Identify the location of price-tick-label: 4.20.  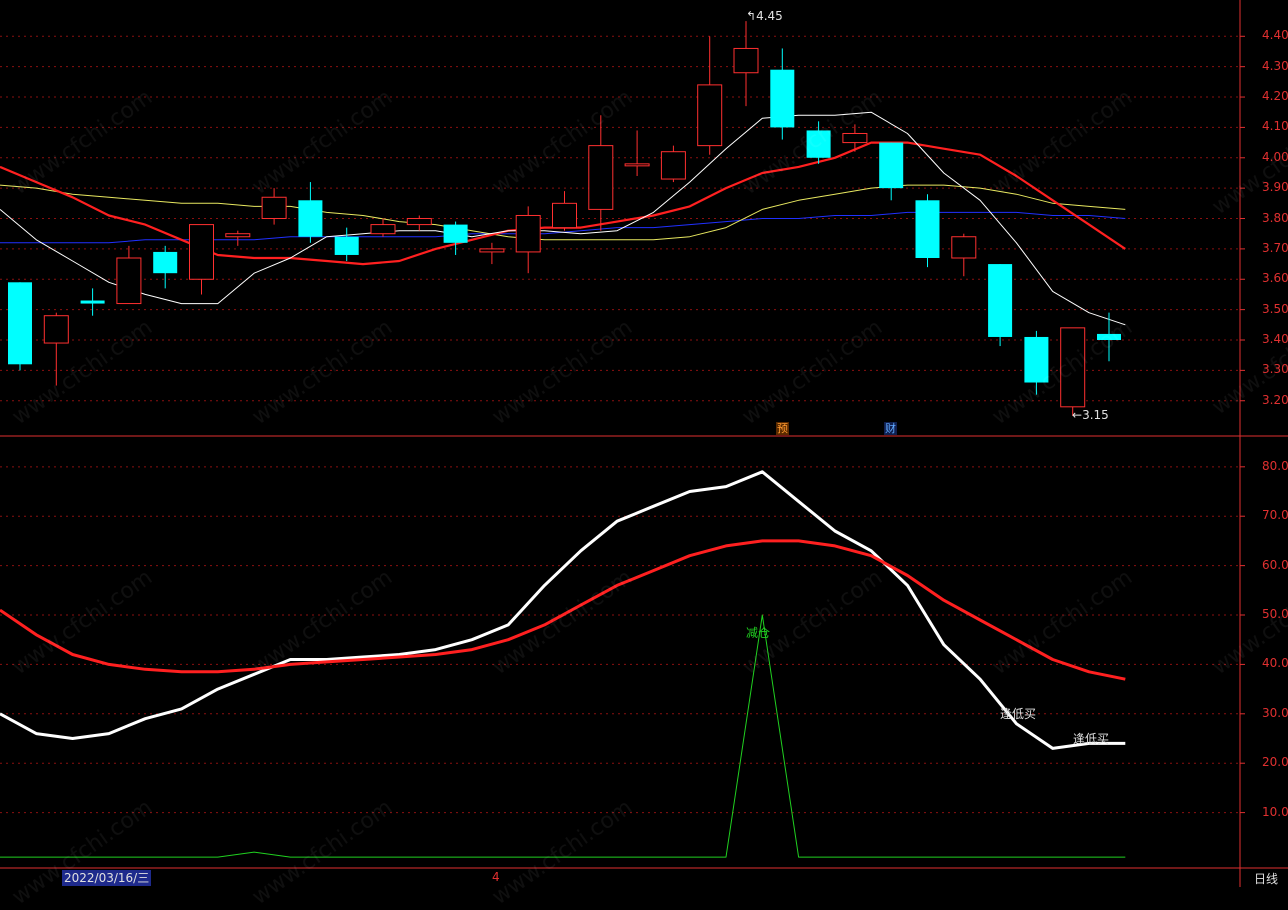
(1275, 96).